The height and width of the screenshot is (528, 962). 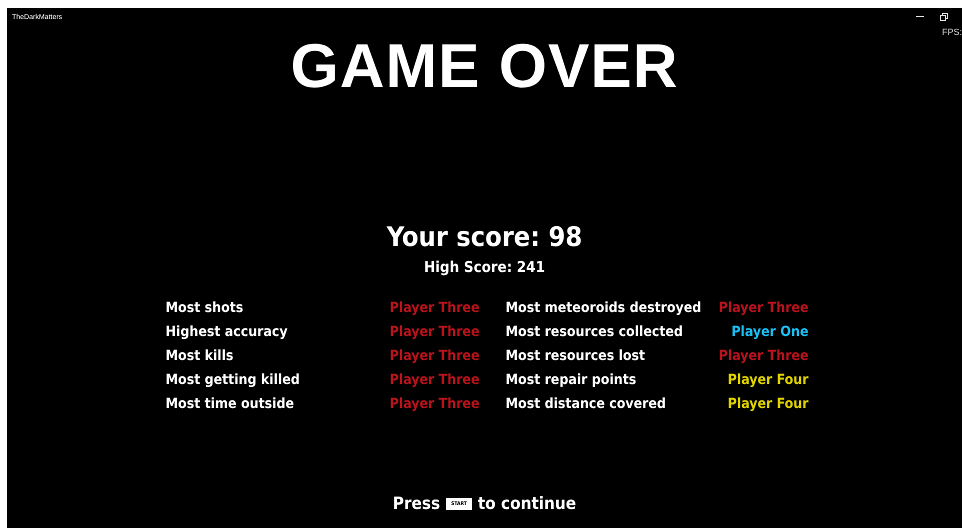 What do you see at coordinates (576, 356) in the screenshot?
I see `award-label: Most resources lost` at bounding box center [576, 356].